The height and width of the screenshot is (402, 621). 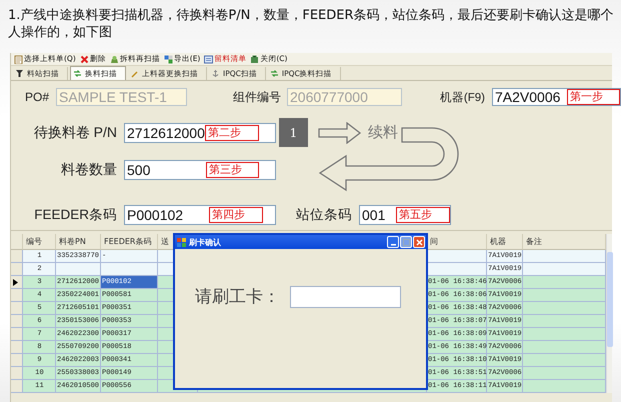 What do you see at coordinates (340, 133) in the screenshot?
I see `right-arrow-icon` at bounding box center [340, 133].